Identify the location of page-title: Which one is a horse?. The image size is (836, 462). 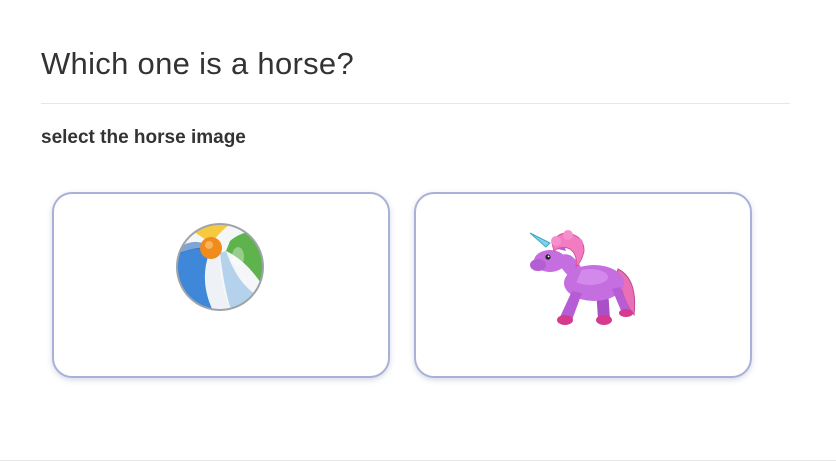
(198, 63).